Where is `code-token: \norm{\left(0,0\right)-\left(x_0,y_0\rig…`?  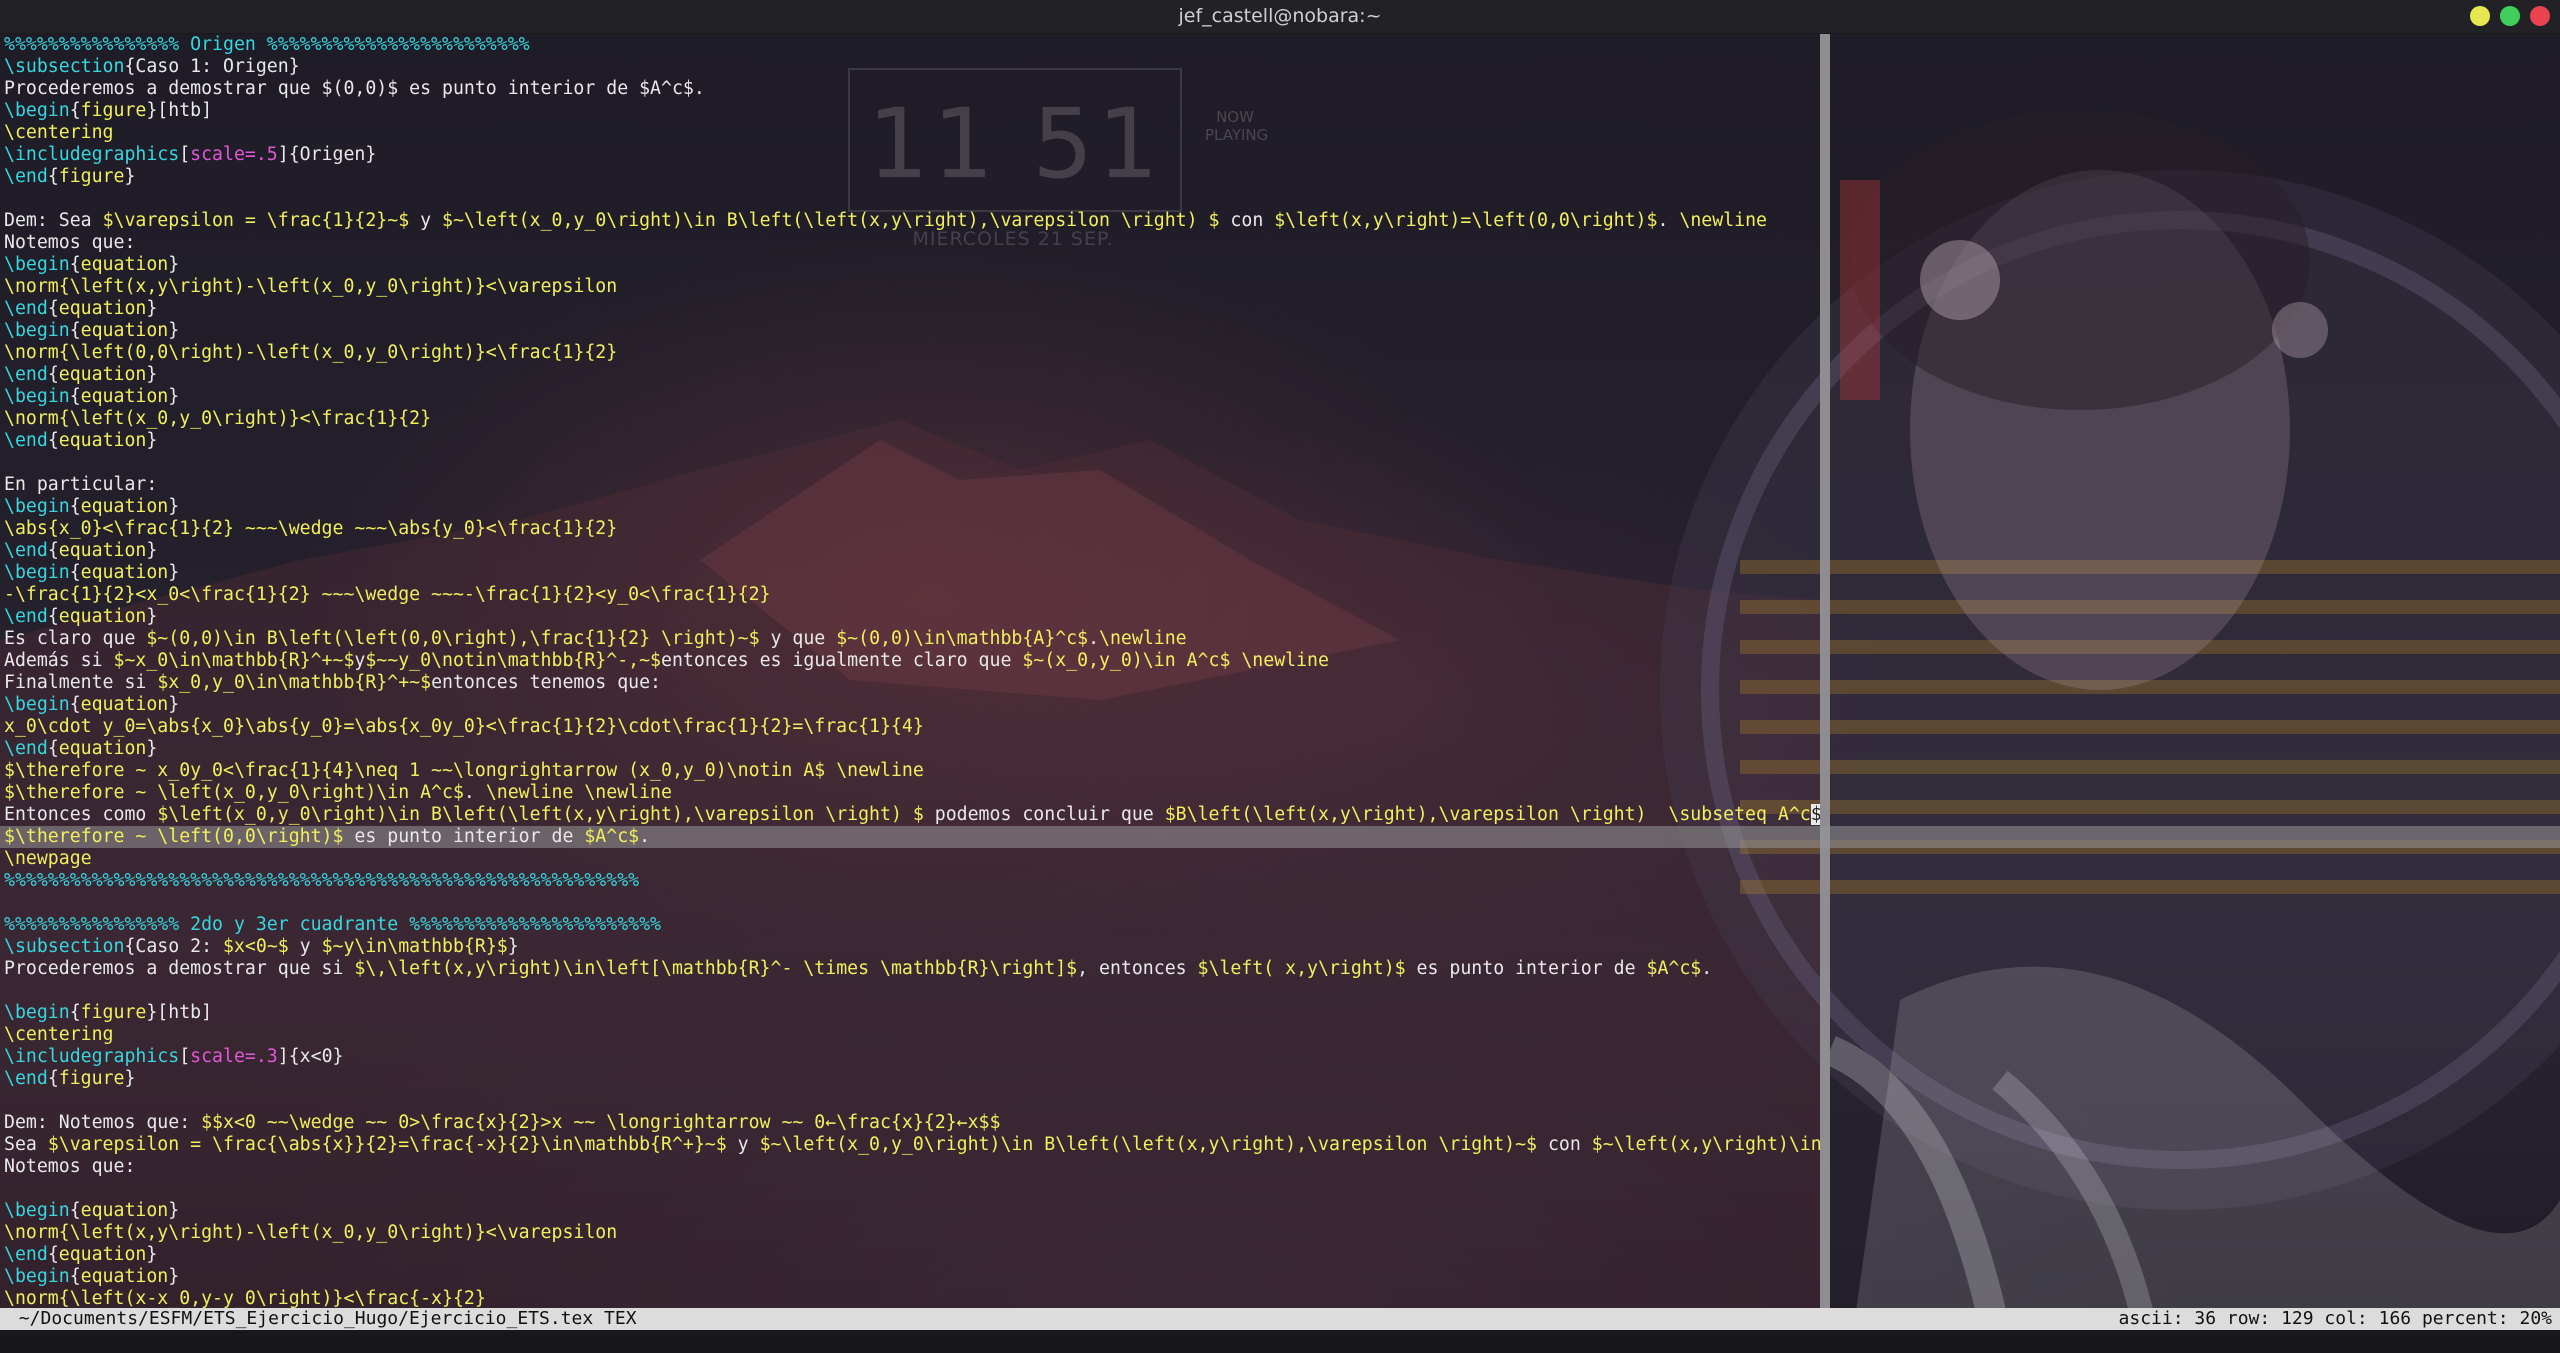 code-token: \norm{\left(0,0\right)-\left(x_0,y_0\rig… is located at coordinates (311, 352).